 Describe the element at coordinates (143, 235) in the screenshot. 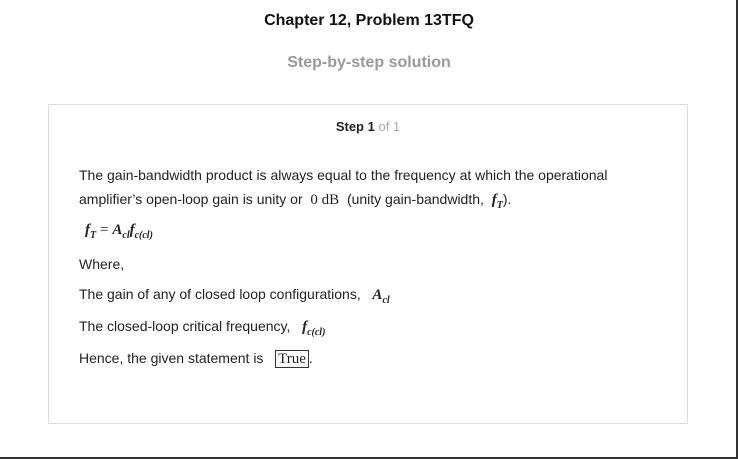

I see `eq-fc-subscript: c(cl)` at that location.